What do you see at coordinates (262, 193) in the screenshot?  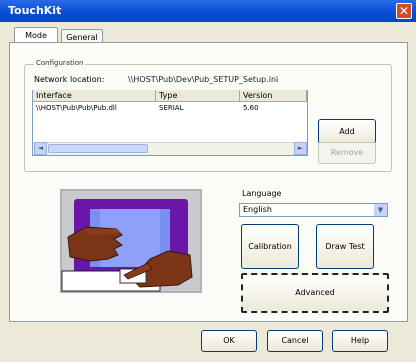 I see `language-label: Language` at bounding box center [262, 193].